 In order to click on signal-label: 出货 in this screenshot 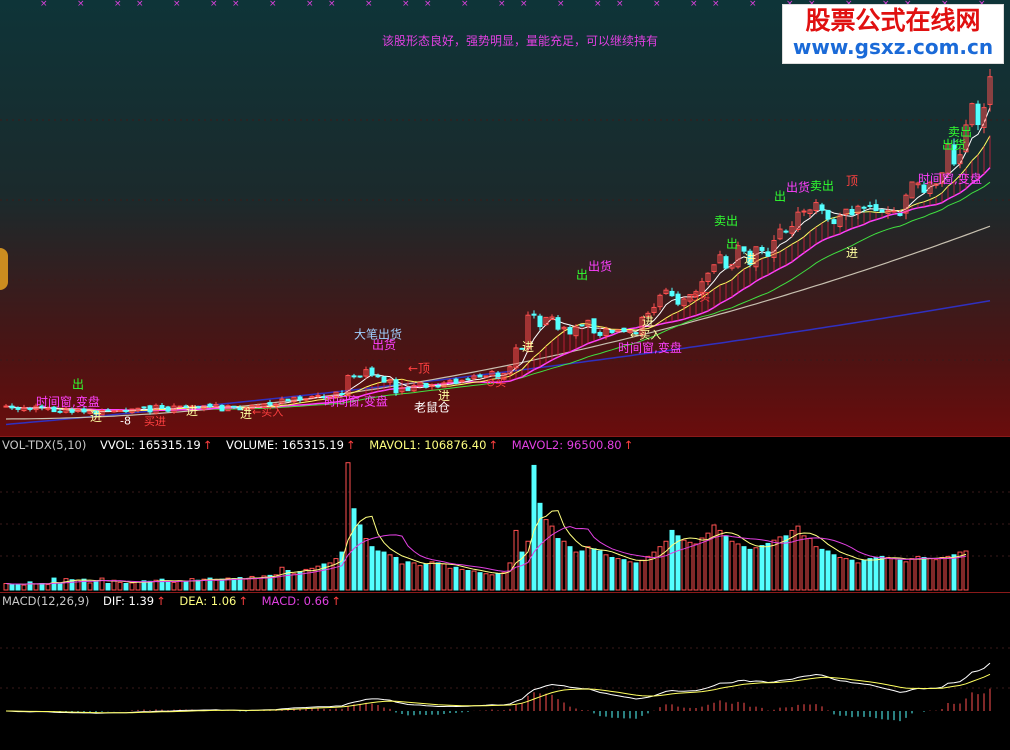, I will do `click(798, 186)`.